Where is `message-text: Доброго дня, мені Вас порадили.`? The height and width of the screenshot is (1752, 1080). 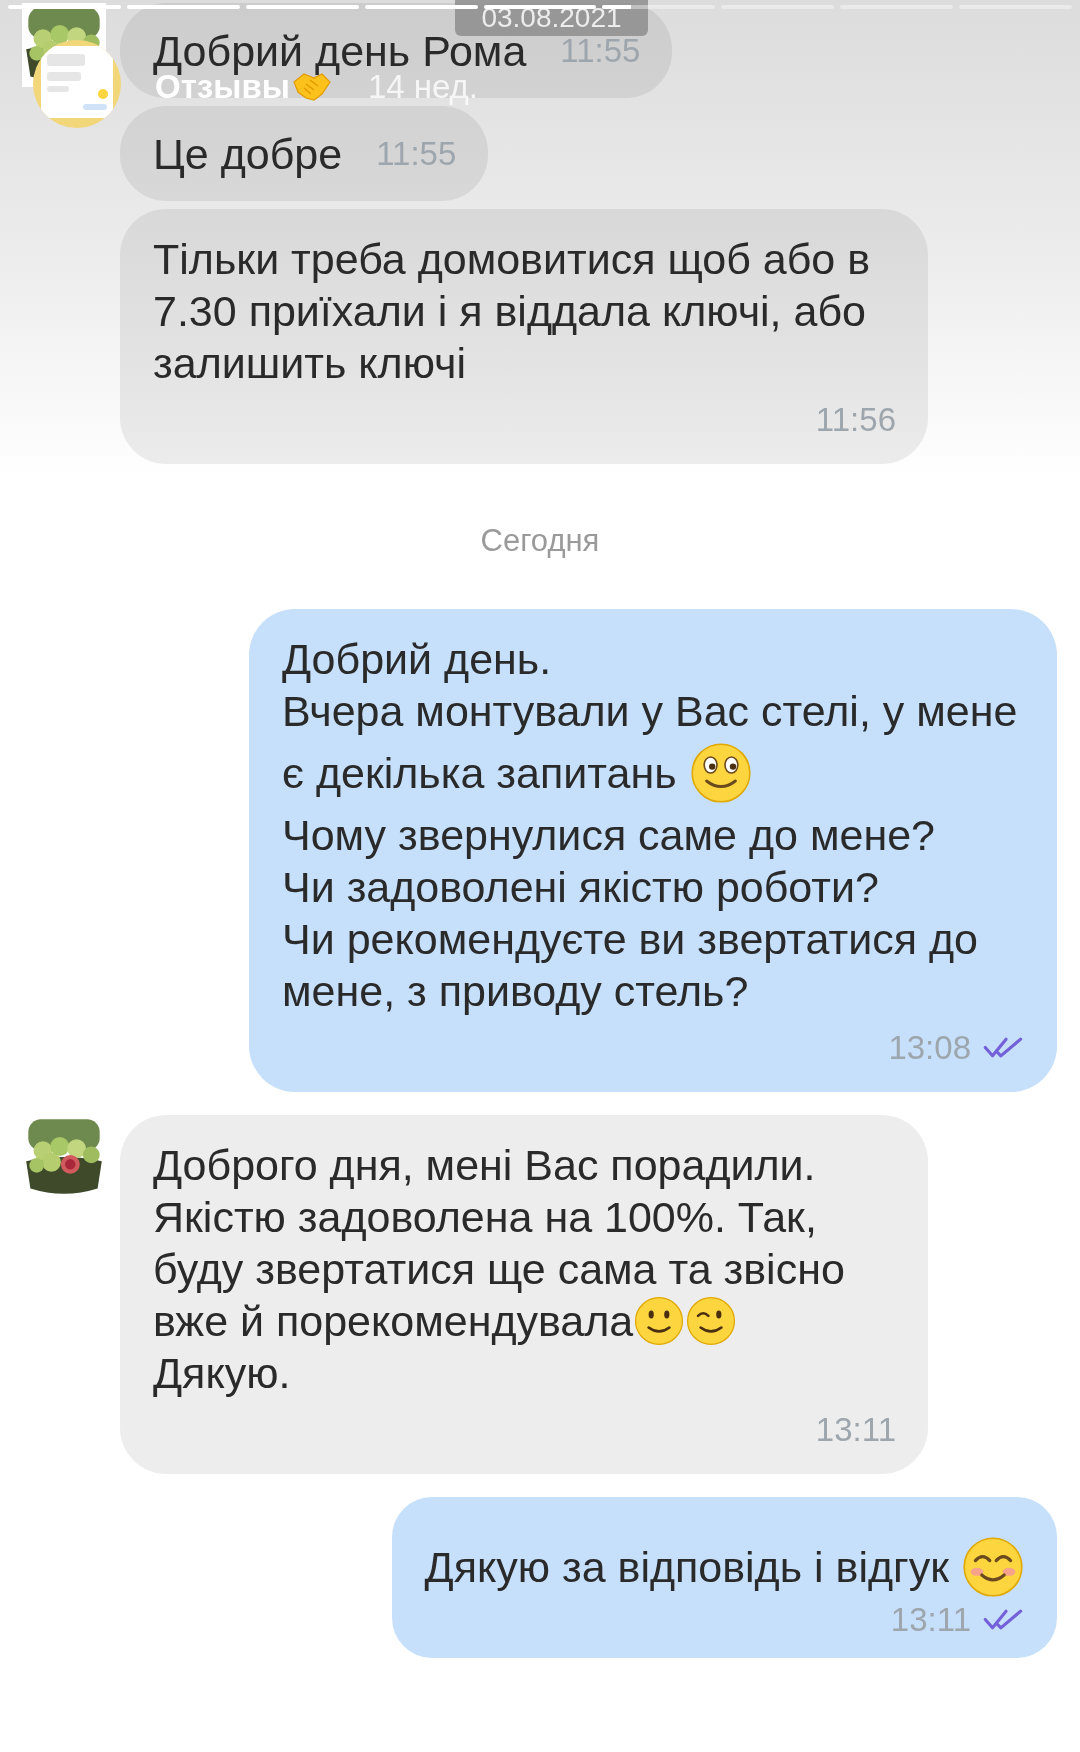 message-text: Доброго дня, мені Вас порадили. is located at coordinates (484, 1165).